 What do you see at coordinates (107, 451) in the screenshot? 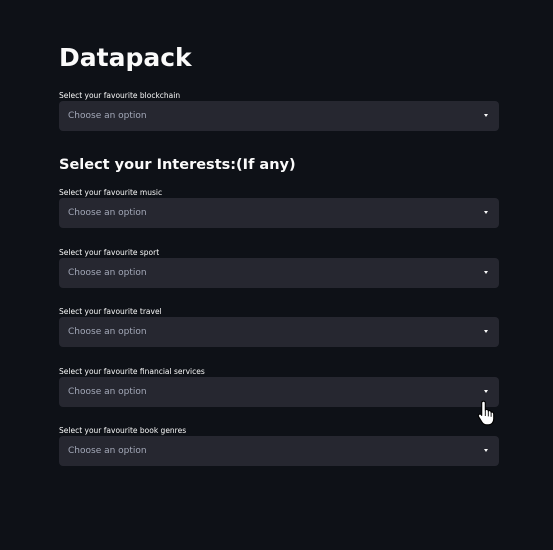
I see `book-genres-select-value: Choose an option` at bounding box center [107, 451].